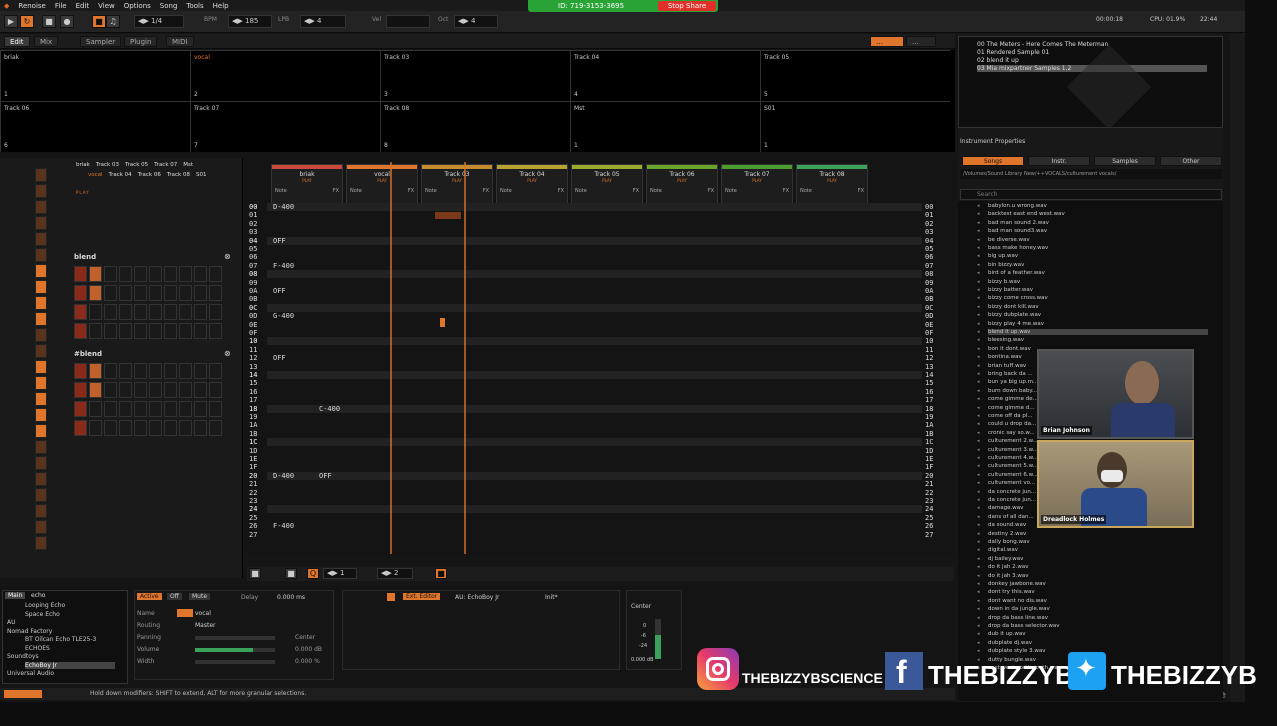 The height and width of the screenshot is (726, 1277). I want to click on file-list-item: digital.wav, so click(1003, 550).